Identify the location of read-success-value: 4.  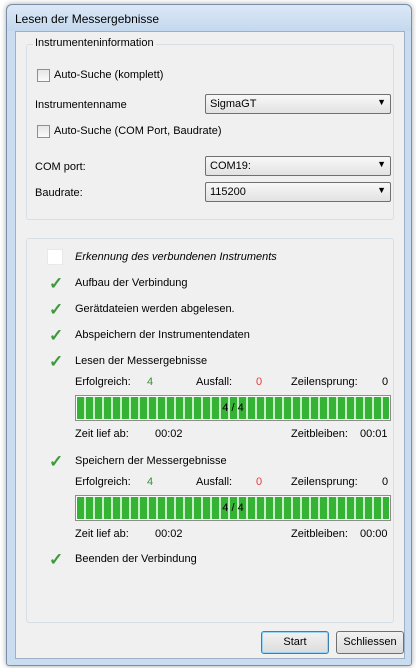
(150, 382).